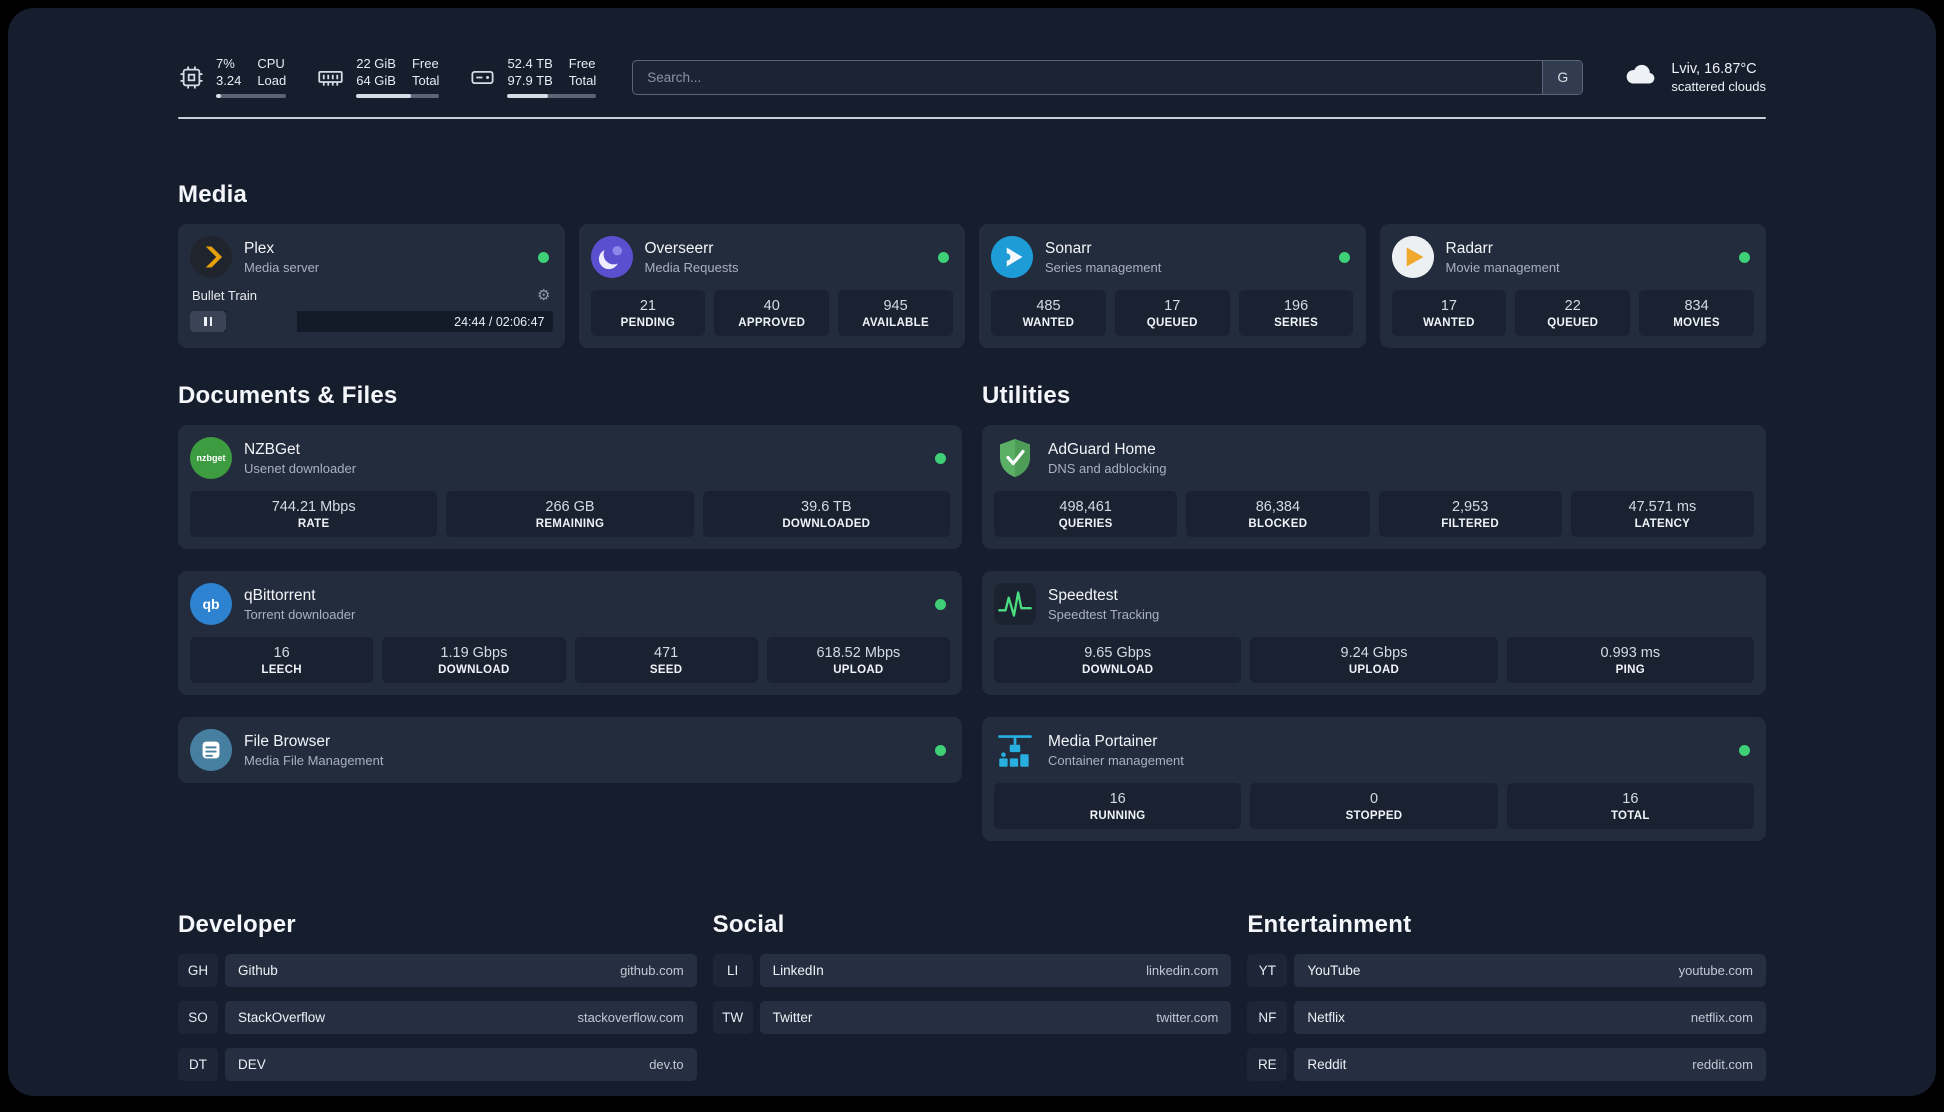 Image resolution: width=1944 pixels, height=1112 pixels. I want to click on section-title-documents: Documents & Files, so click(288, 395).